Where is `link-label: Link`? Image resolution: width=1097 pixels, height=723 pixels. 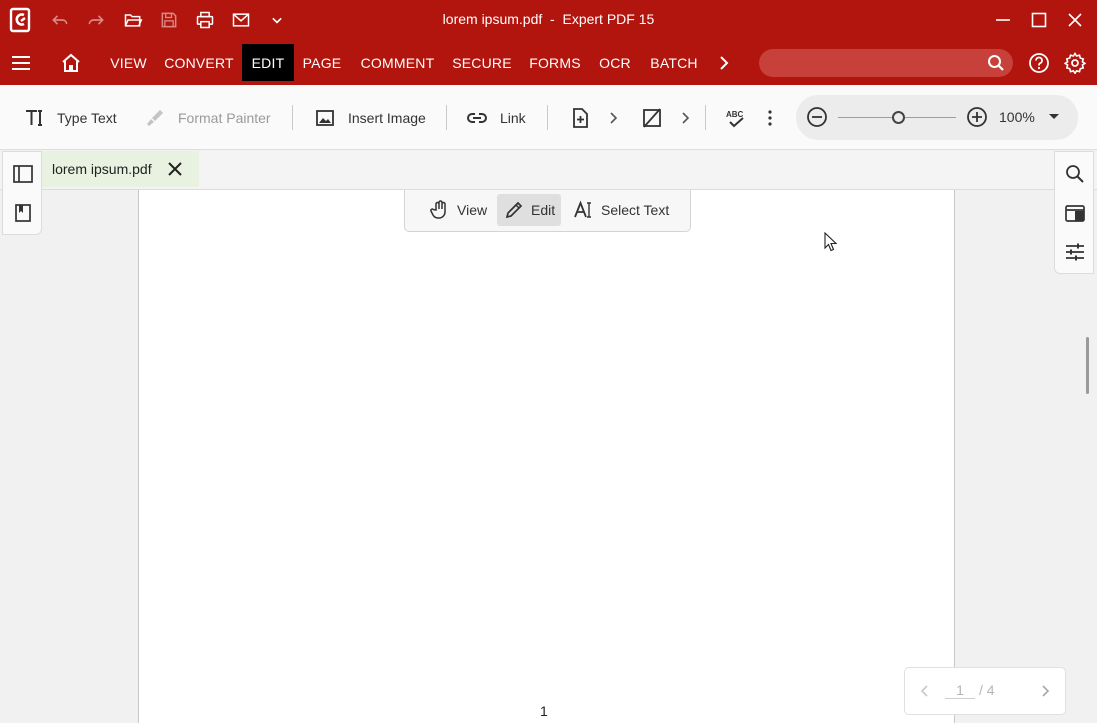 link-label: Link is located at coordinates (513, 117).